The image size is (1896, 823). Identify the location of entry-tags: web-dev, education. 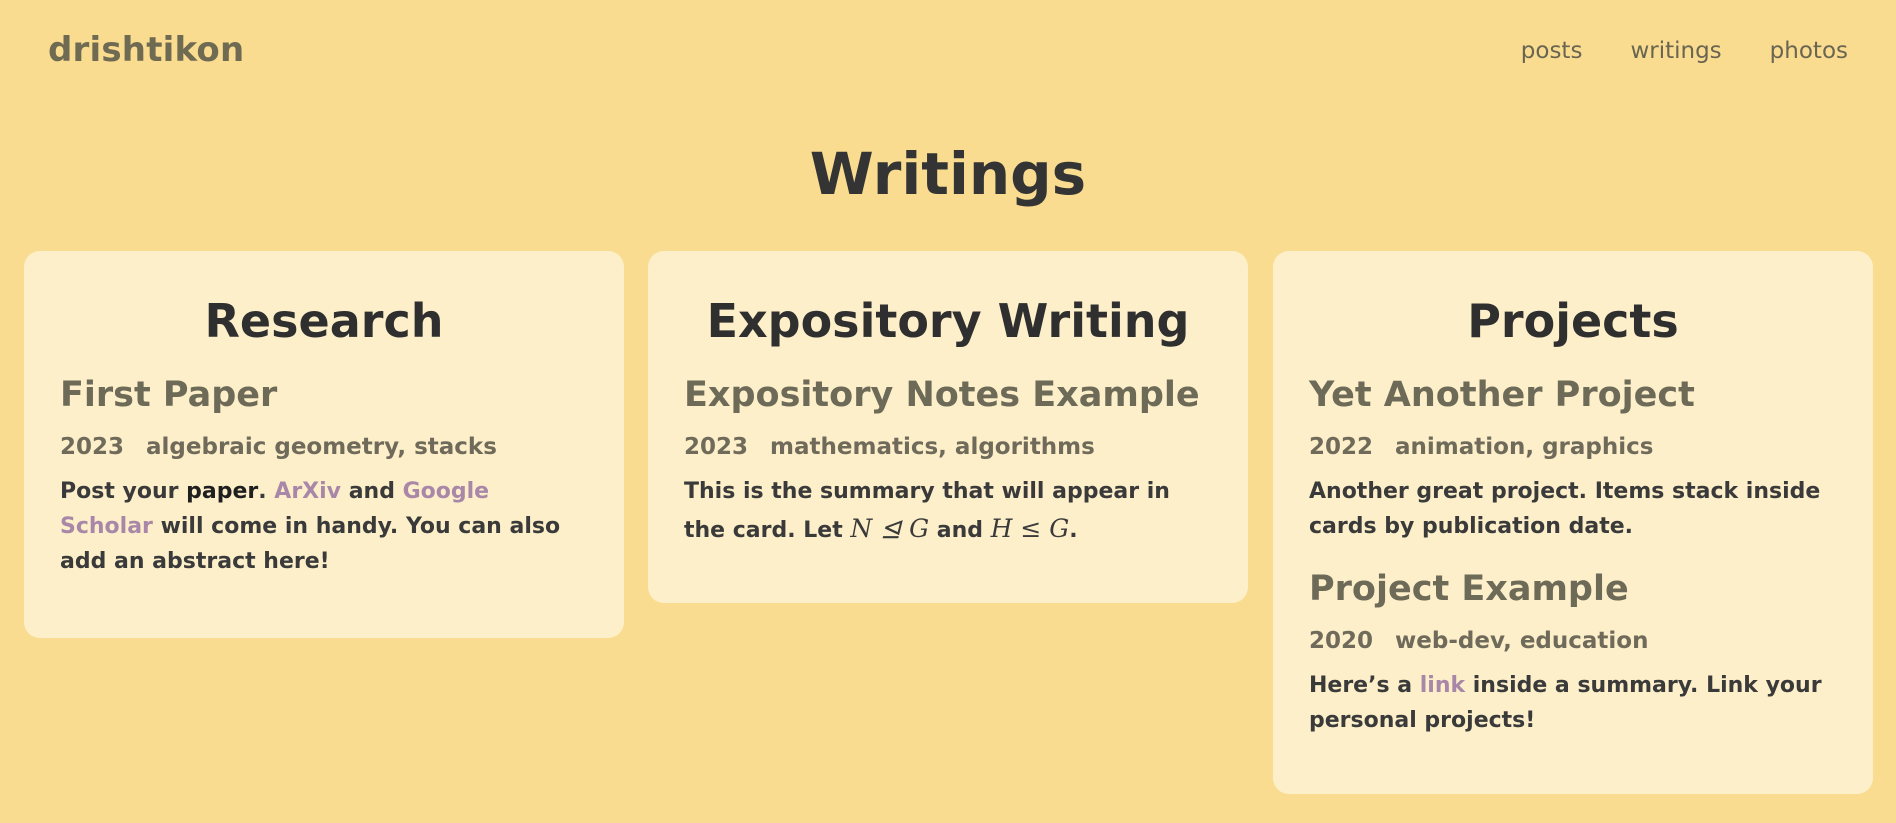
(1522, 641).